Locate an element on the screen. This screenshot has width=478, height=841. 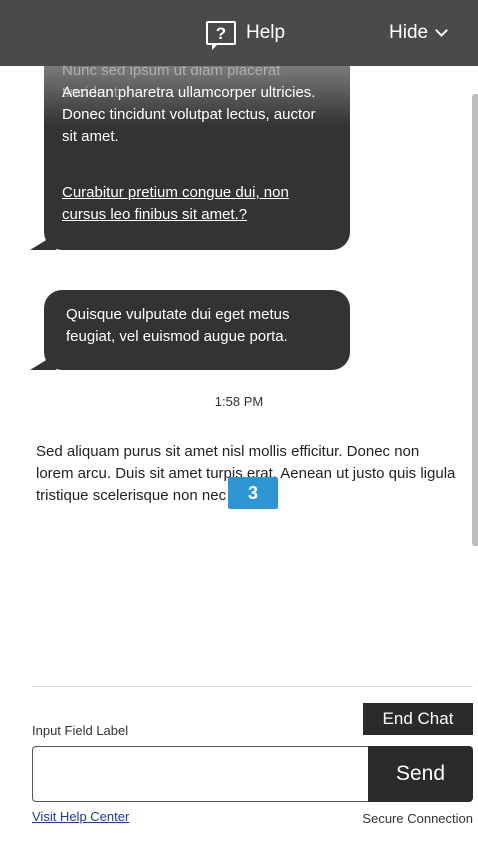
scrollbar is located at coordinates (475, 320).